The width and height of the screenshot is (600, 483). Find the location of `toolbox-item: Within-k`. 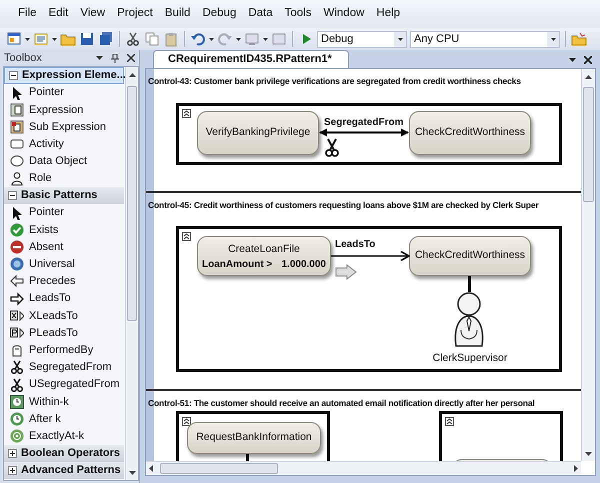

toolbox-item: Within-k is located at coordinates (64, 401).